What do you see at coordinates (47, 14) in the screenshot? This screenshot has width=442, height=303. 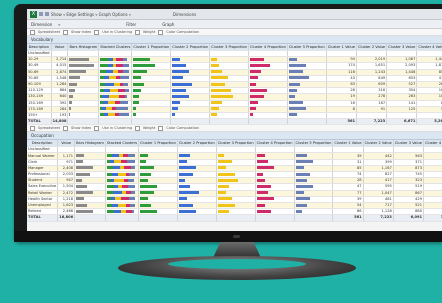 I see `undo-icon` at bounding box center [47, 14].